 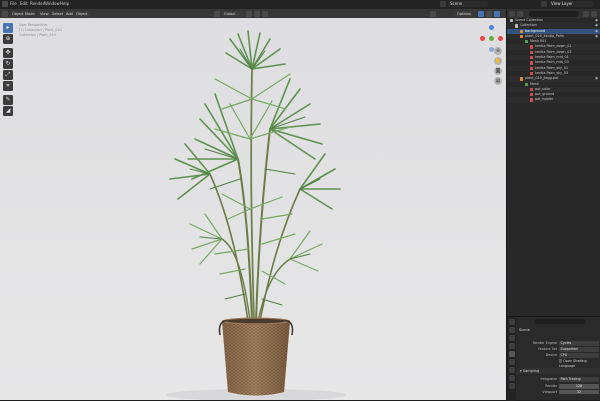 What do you see at coordinates (257, 13) in the screenshot?
I see `snap-icon` at bounding box center [257, 13].